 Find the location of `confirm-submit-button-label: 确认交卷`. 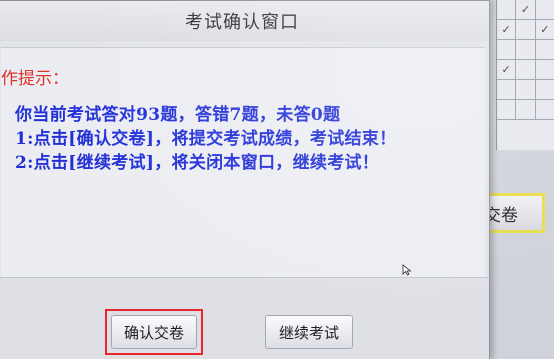

confirm-submit-button-label: 确认交卷 is located at coordinates (154, 332).